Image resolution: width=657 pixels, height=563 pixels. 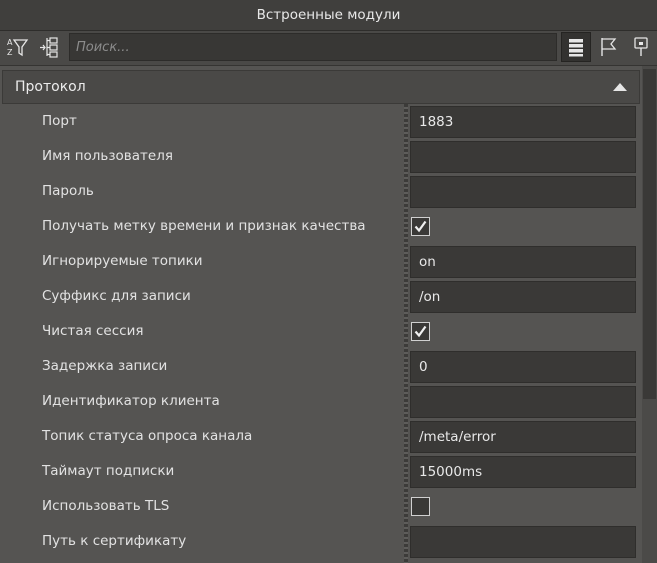 What do you see at coordinates (313, 47) in the screenshot?
I see `search-input` at bounding box center [313, 47].